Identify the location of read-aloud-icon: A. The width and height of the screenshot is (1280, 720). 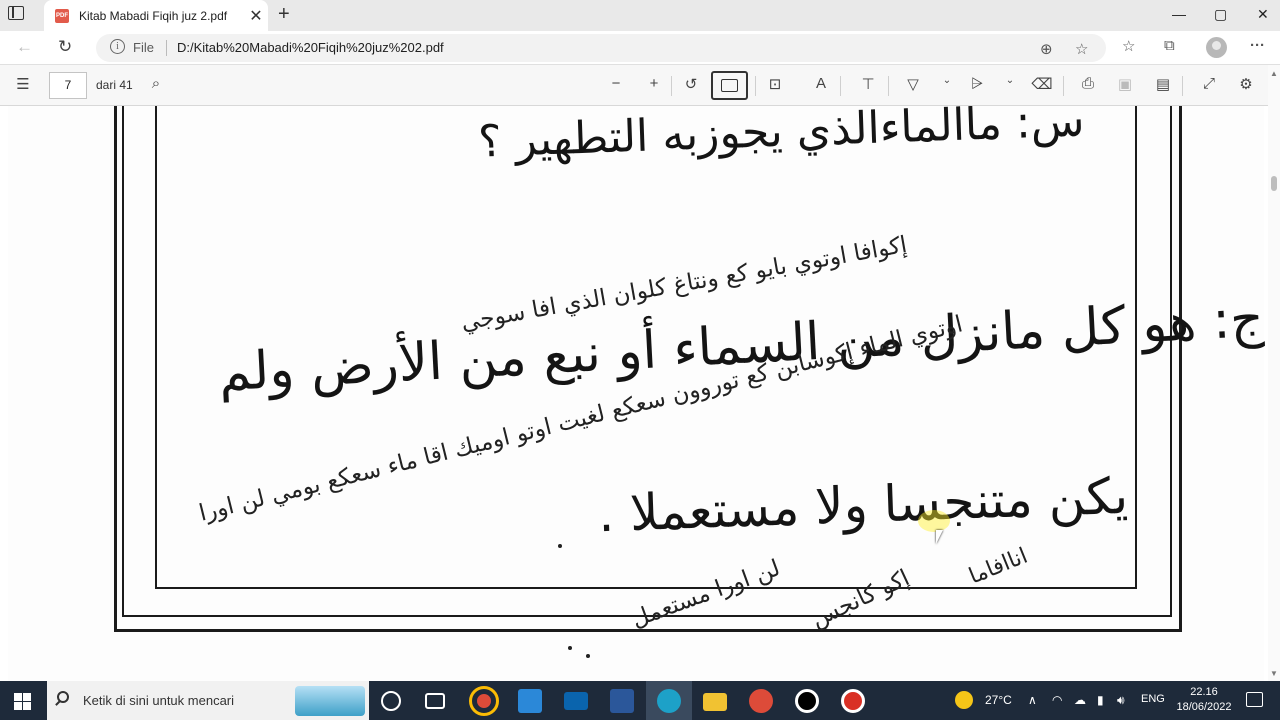
(821, 83).